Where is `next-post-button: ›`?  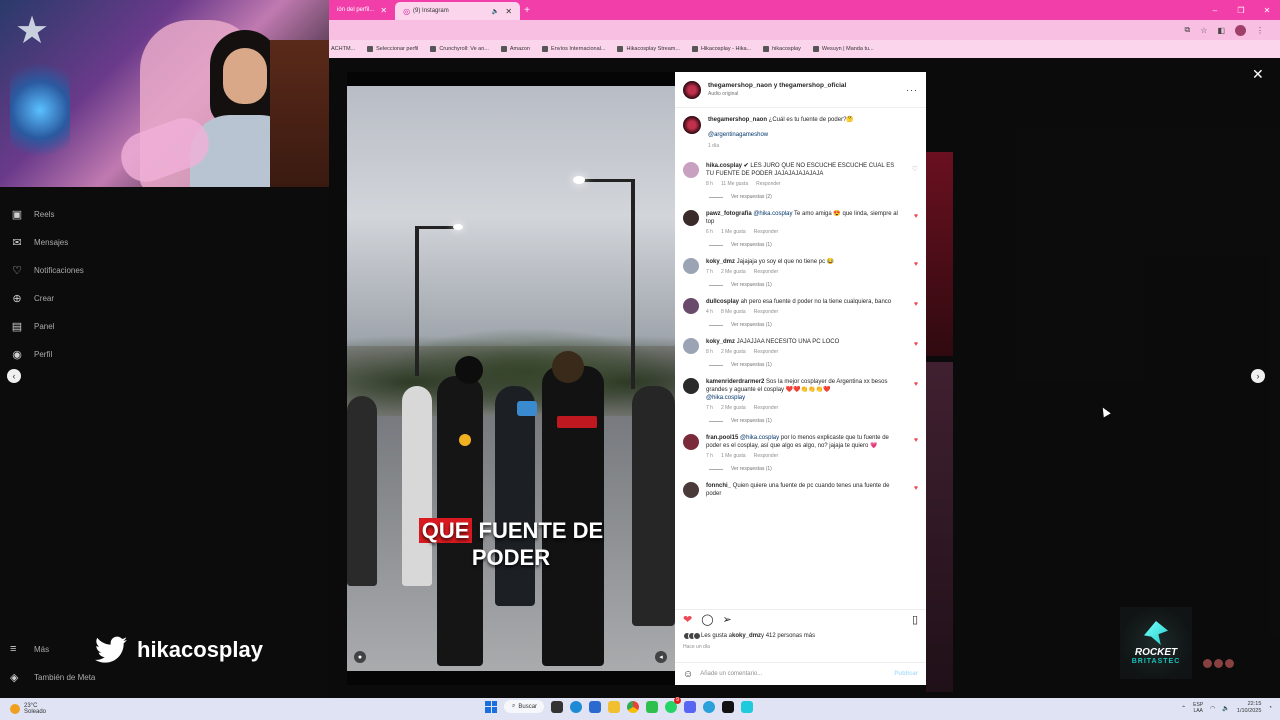
next-post-button: › is located at coordinates (1258, 376).